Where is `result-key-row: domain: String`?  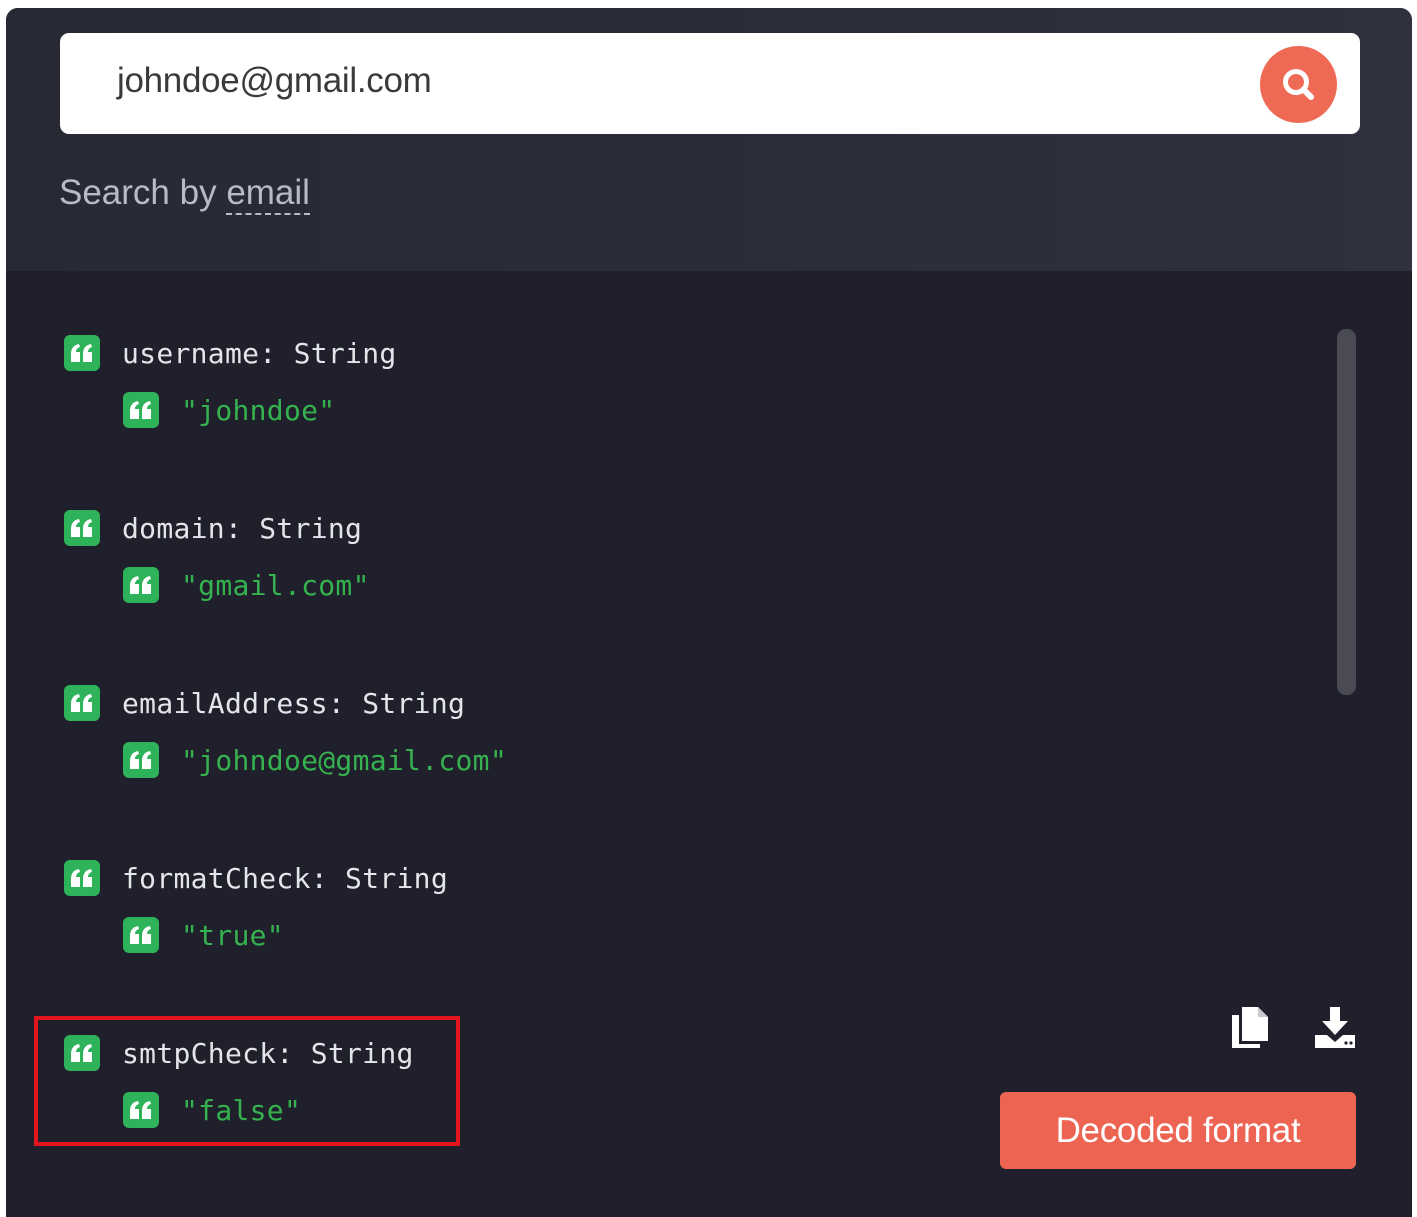 result-key-row: domain: String is located at coordinates (213, 528).